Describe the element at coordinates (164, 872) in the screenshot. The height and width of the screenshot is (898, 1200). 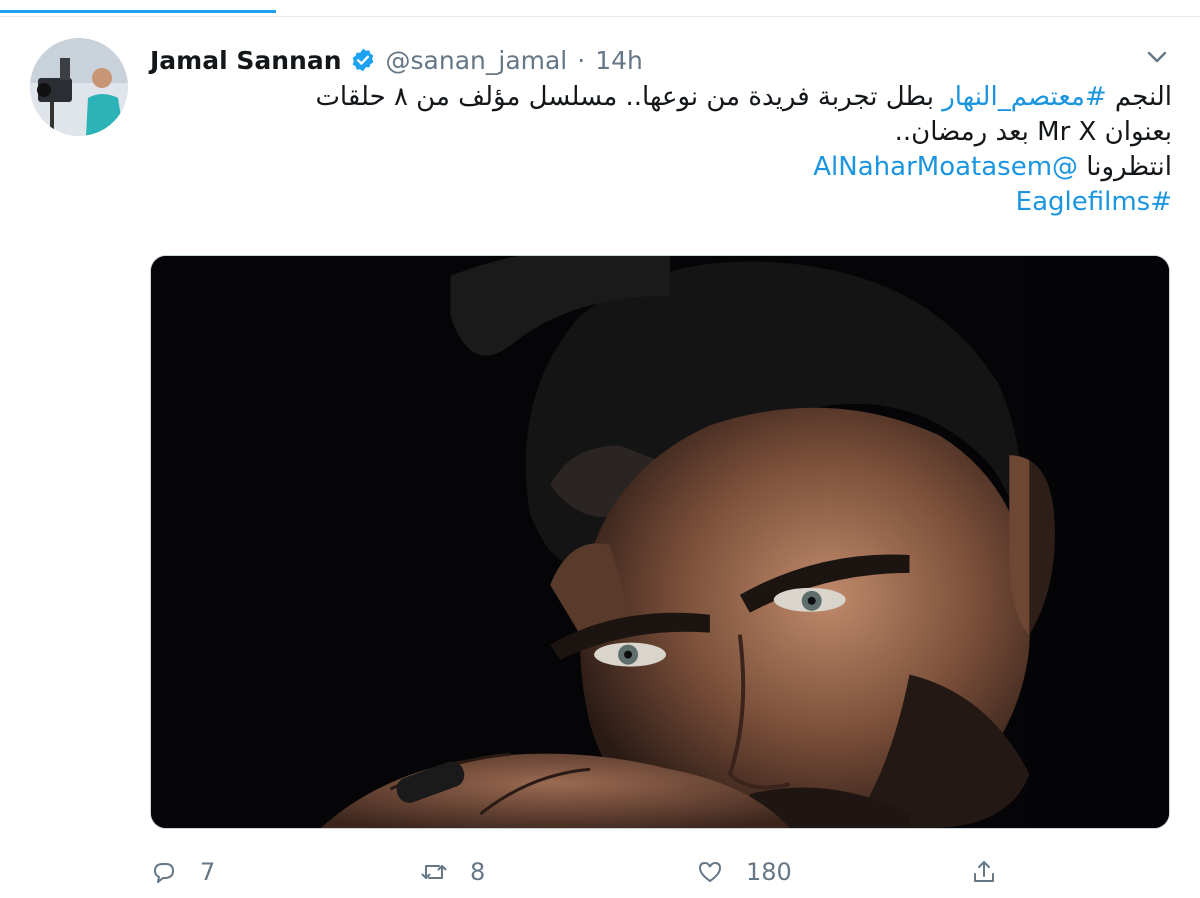
I see `reply-icon` at that location.